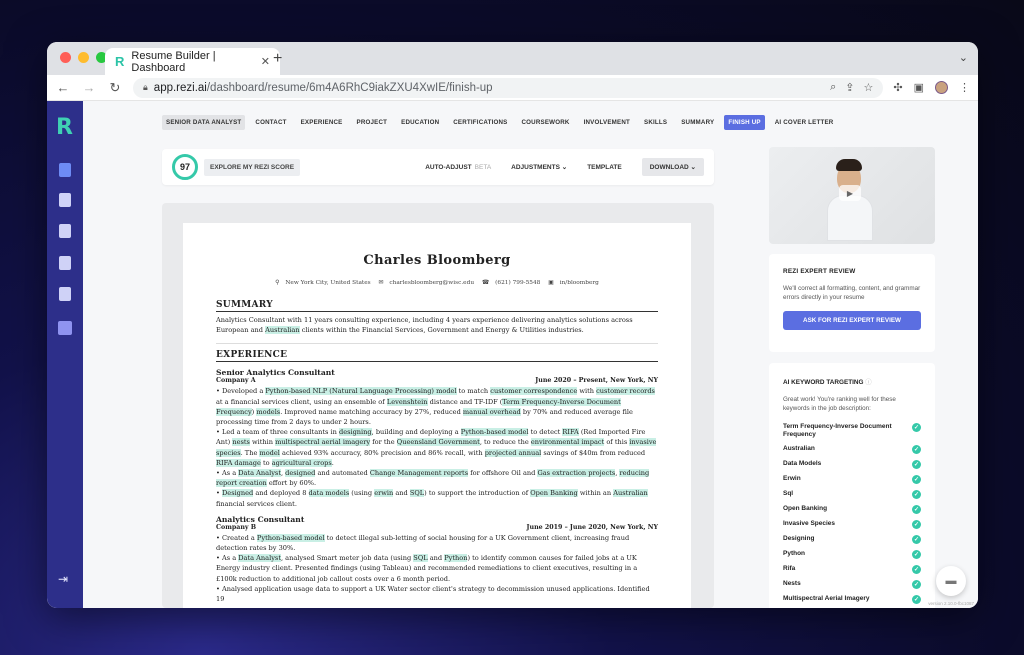  What do you see at coordinates (744, 122) in the screenshot?
I see `nav-finish-up: FINISH UP` at bounding box center [744, 122].